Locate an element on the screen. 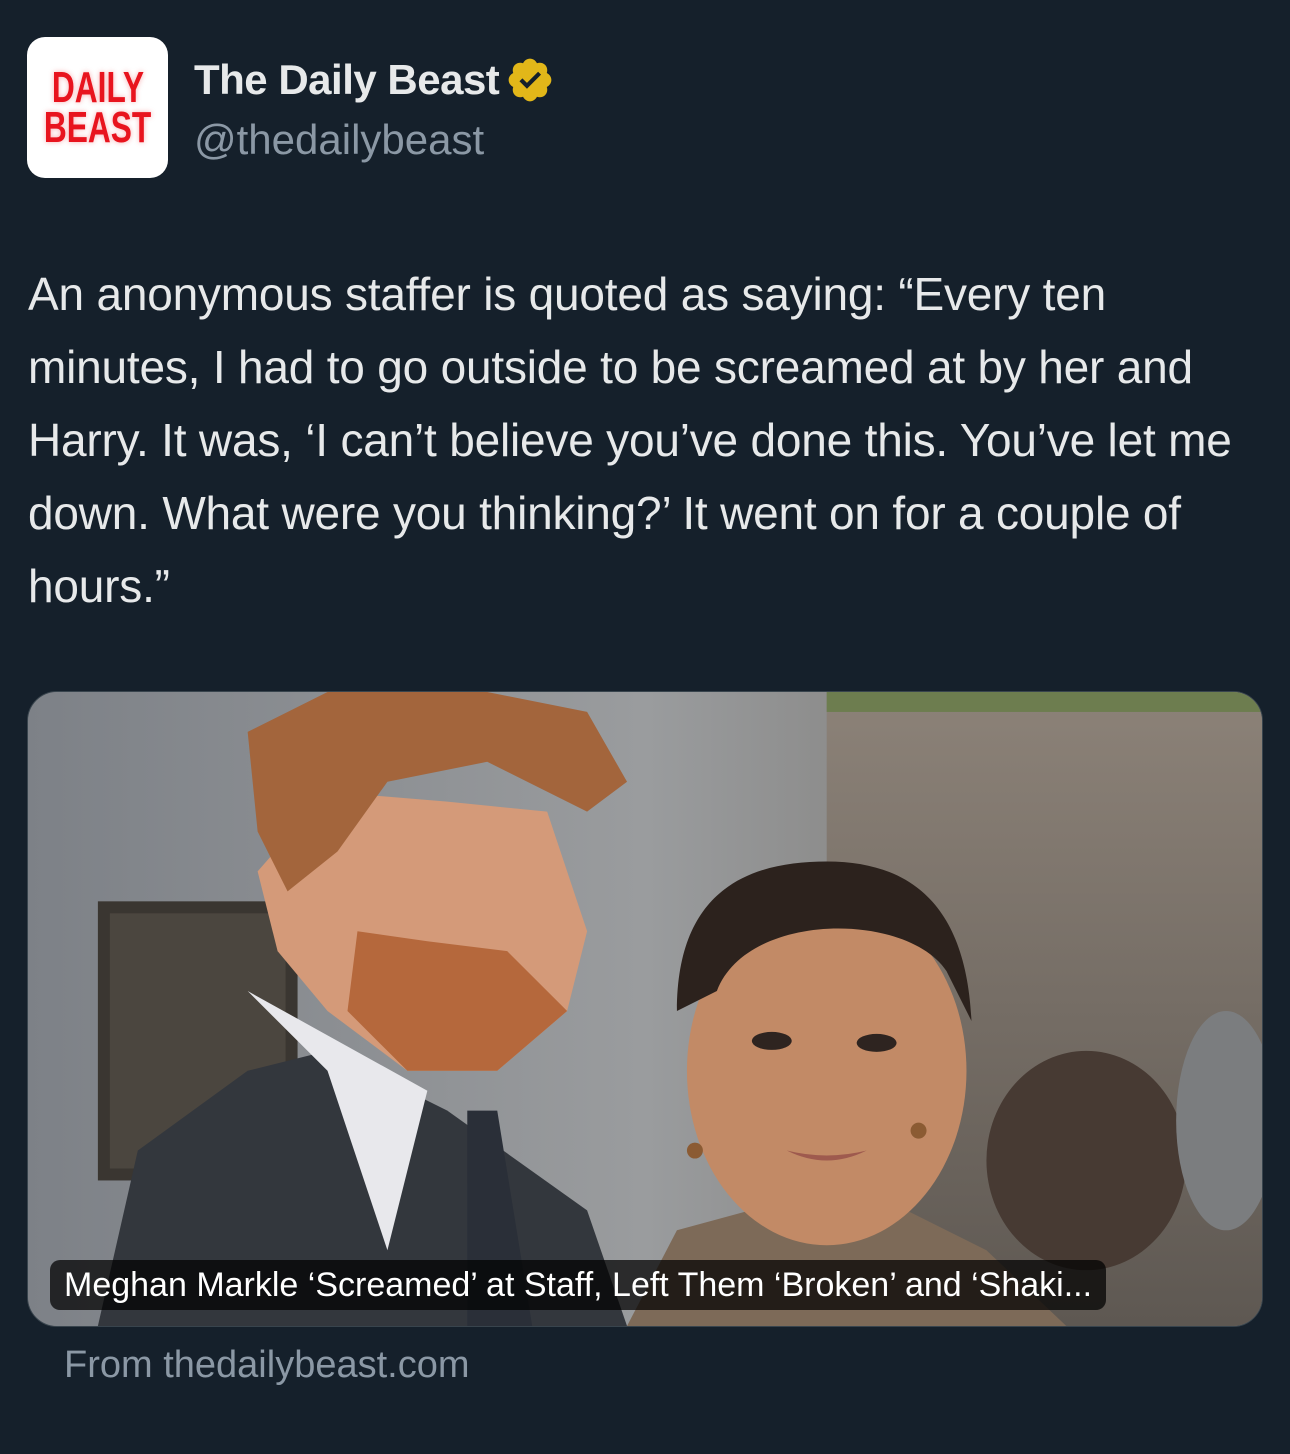  link-source: From thedailybeast.com is located at coordinates (267, 1365).